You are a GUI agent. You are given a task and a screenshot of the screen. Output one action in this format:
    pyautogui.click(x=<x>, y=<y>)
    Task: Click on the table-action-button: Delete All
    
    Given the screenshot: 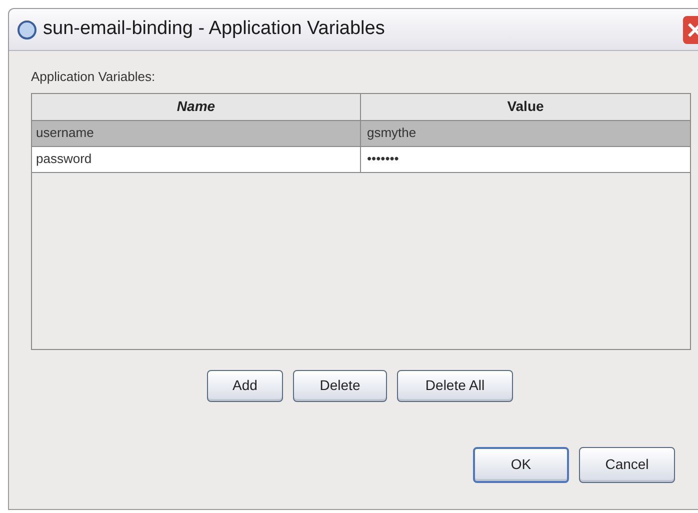 What is the action you would take?
    pyautogui.click(x=455, y=386)
    